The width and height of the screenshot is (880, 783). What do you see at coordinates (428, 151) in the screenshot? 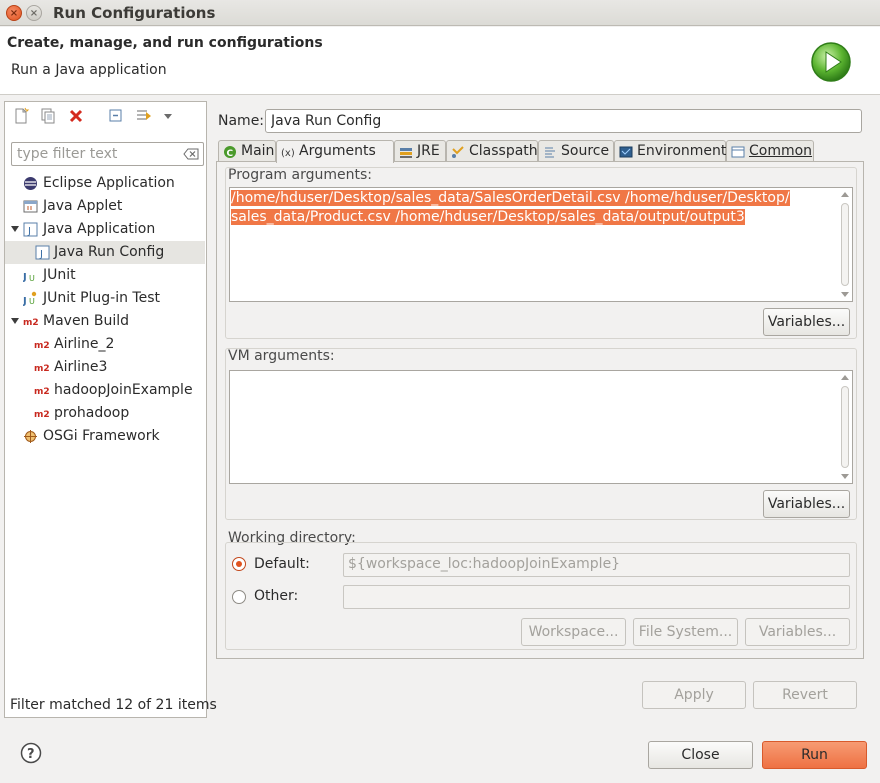
I see `tab-label: JRE` at bounding box center [428, 151].